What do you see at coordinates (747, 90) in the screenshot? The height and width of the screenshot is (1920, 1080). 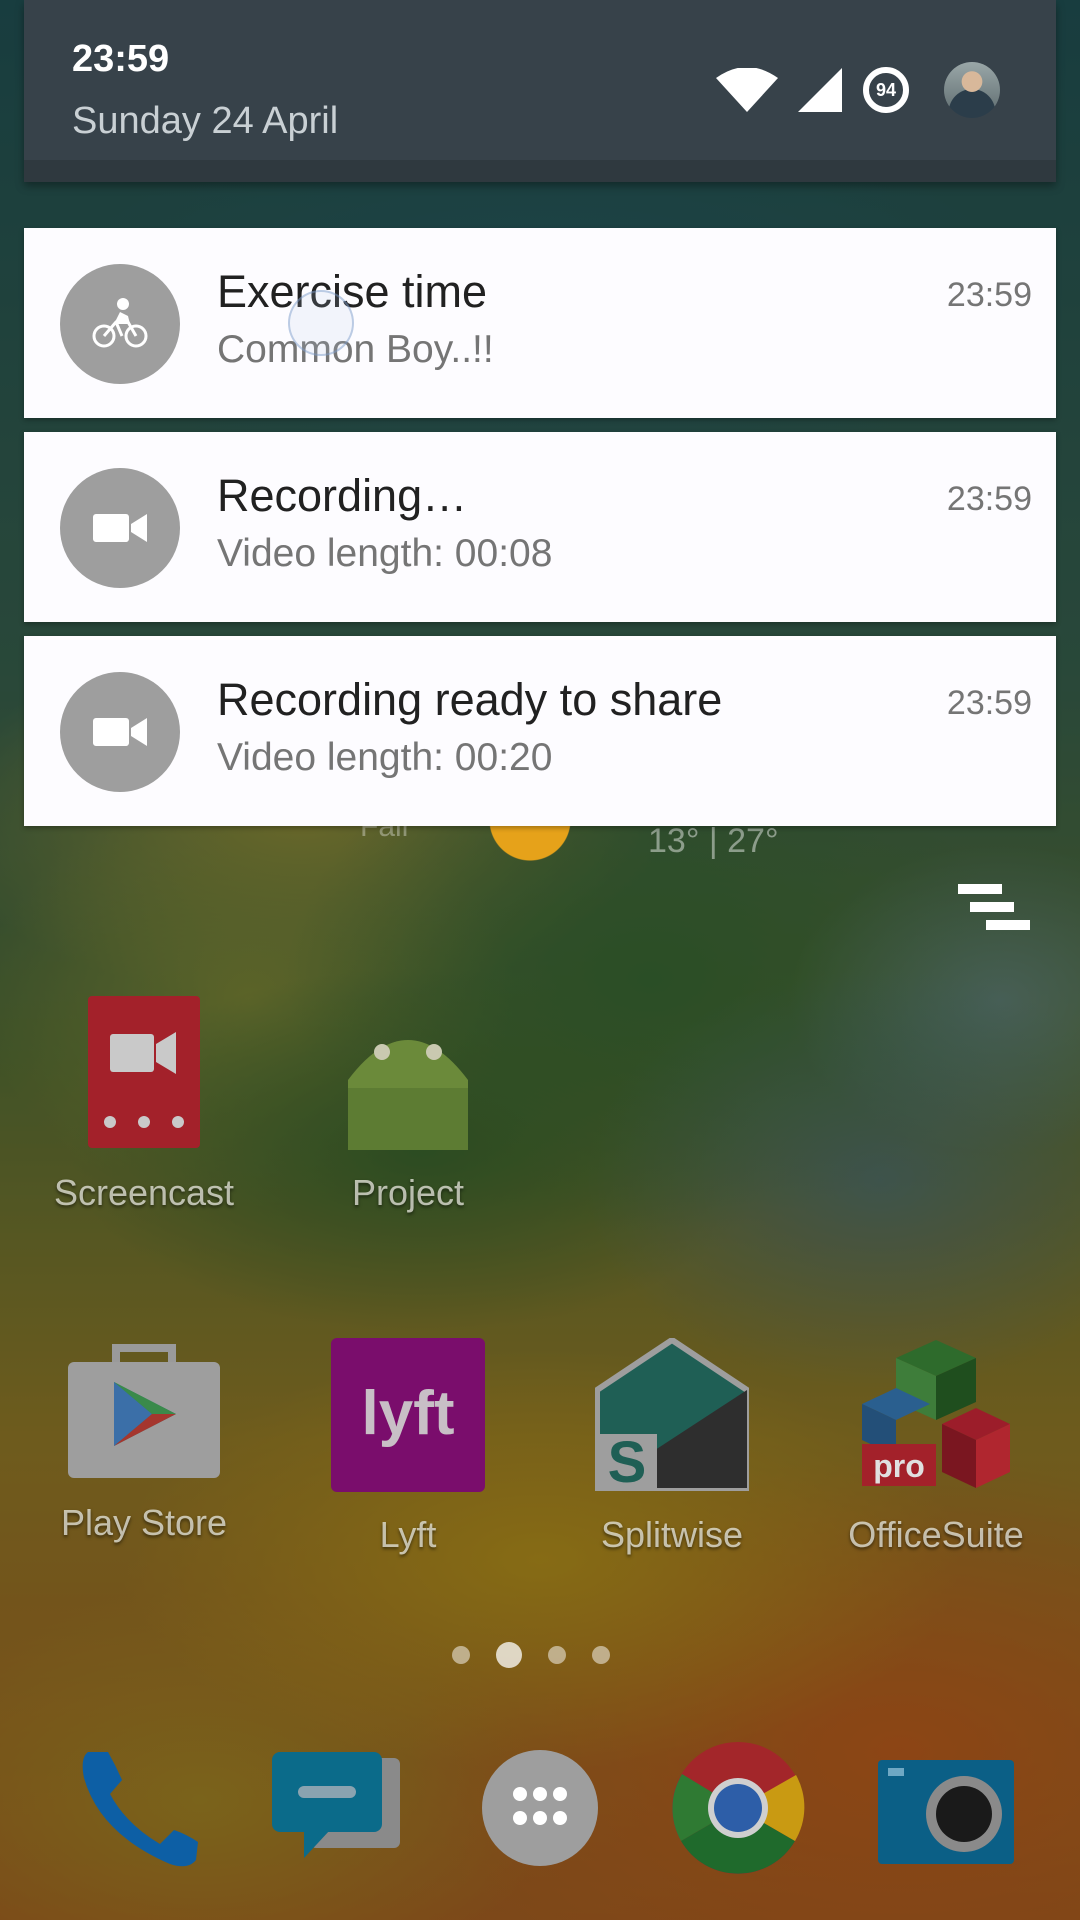 I see `wifi-icon` at bounding box center [747, 90].